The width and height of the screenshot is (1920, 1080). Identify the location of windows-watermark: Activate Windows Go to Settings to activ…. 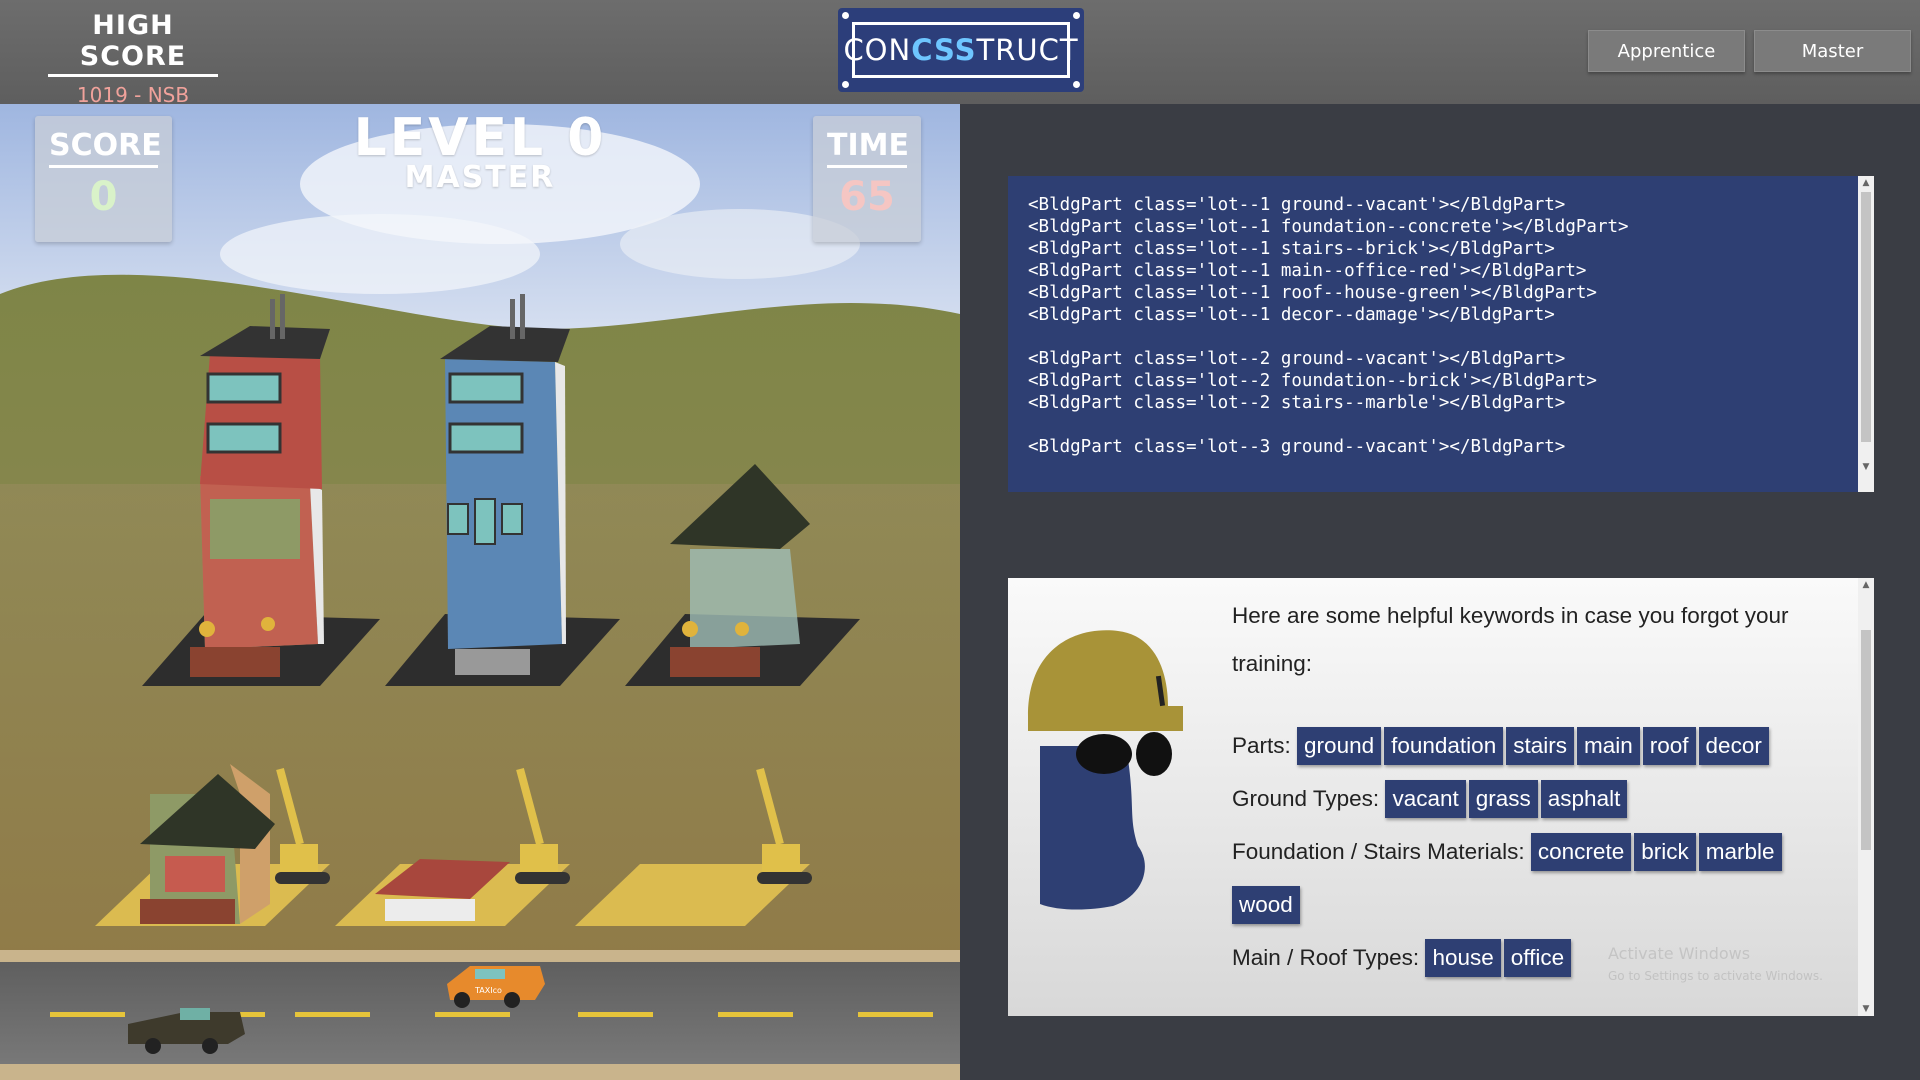
(1715, 965).